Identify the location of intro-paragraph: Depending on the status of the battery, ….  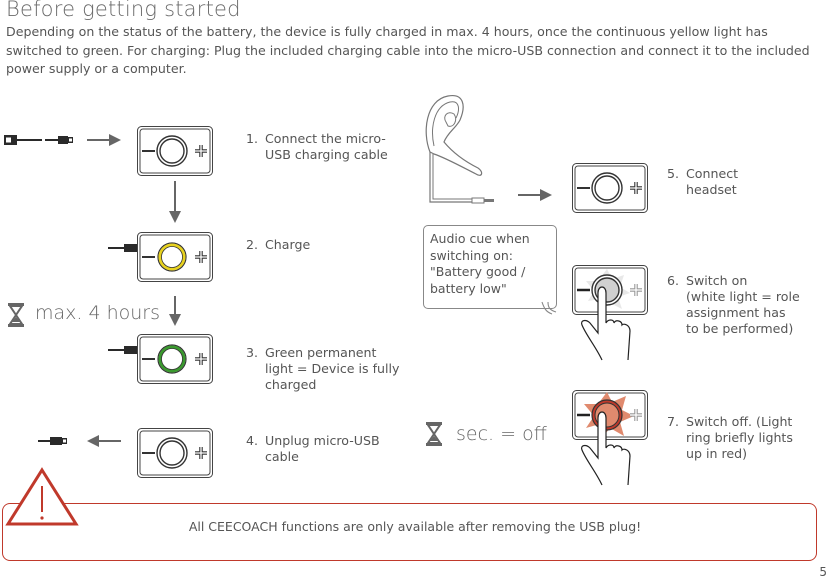
(408, 50).